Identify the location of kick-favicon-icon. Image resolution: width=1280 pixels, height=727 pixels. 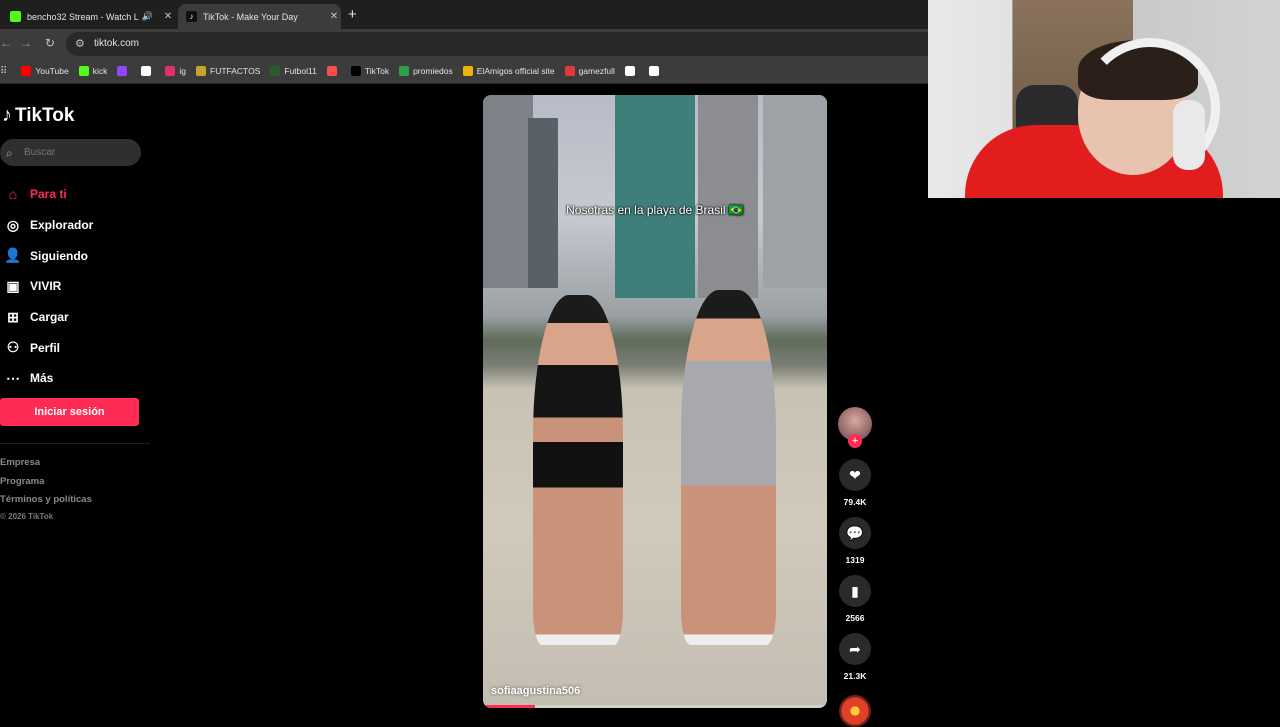
(15, 16).